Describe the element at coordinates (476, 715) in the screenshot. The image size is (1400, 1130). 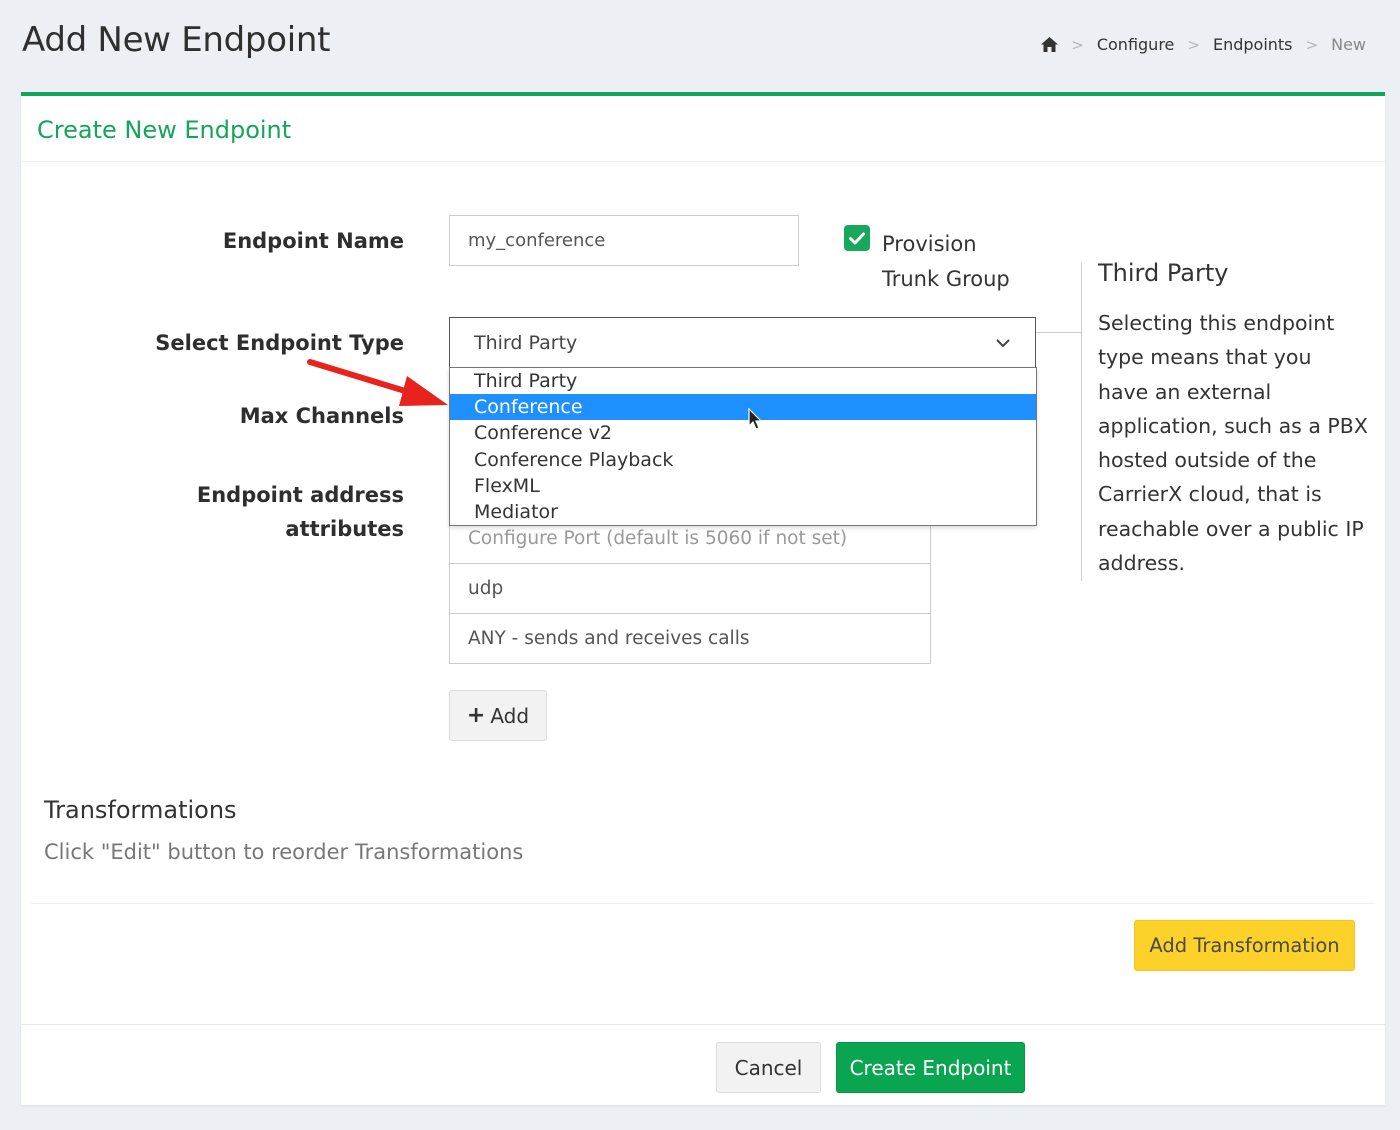
I see `plus-icon: +` at that location.